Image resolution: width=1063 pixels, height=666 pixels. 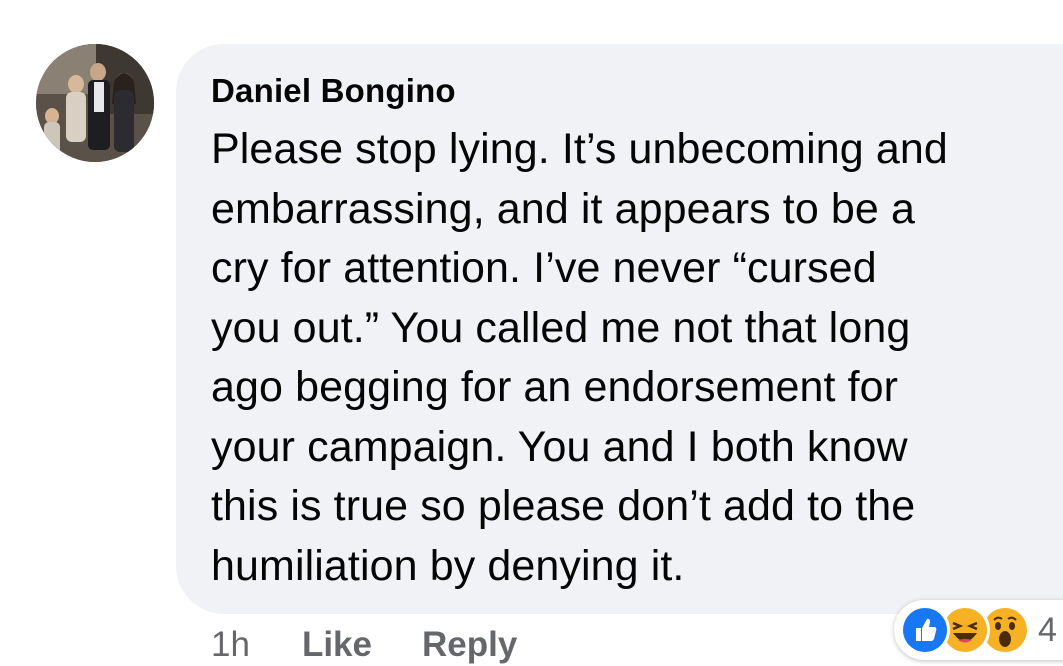 What do you see at coordinates (389, 645) in the screenshot?
I see `comment-actions: 1h Like Reply` at bounding box center [389, 645].